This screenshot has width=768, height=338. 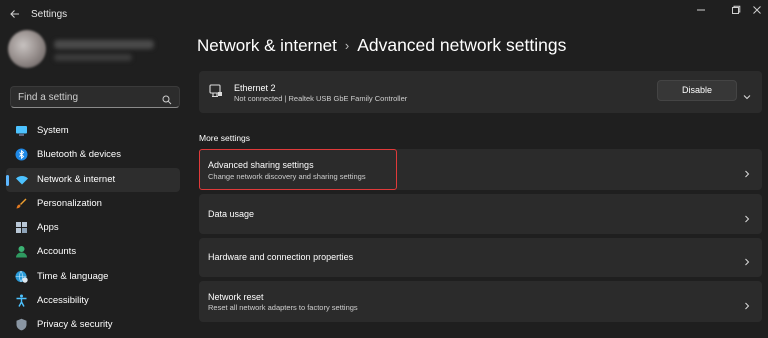 I want to click on breadcrumb-parent: Network & internet, so click(x=267, y=45).